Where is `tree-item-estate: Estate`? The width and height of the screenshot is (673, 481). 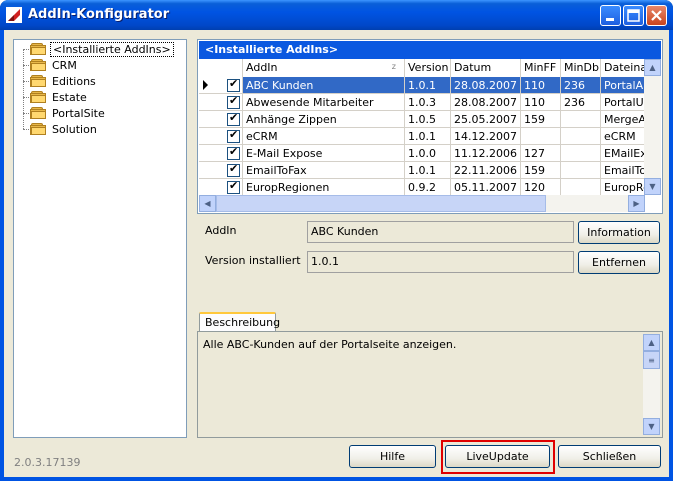 tree-item-estate: Estate is located at coordinates (59, 97).